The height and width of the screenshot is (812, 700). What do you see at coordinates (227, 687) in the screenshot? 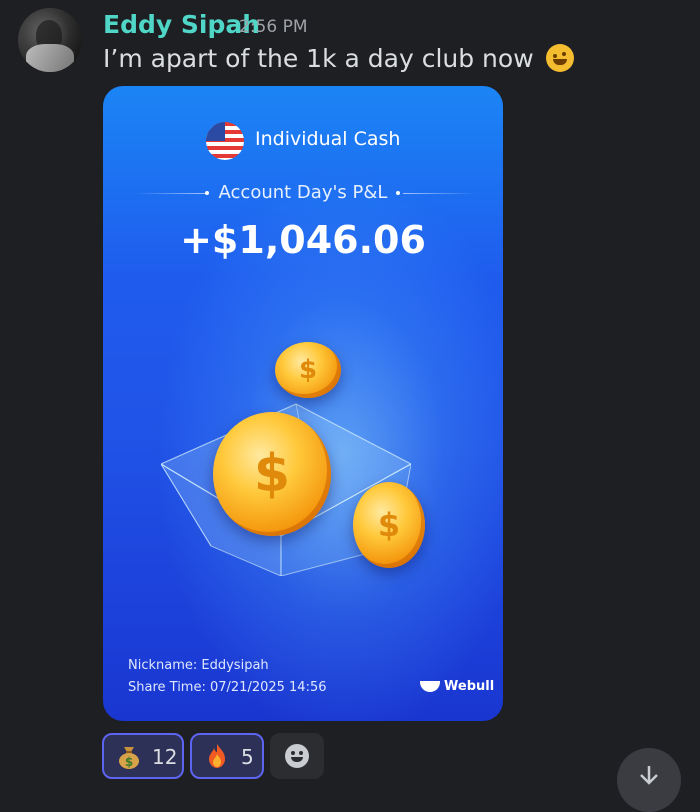
I see `share-time: Share Time: 07/21/2025 14:56` at bounding box center [227, 687].